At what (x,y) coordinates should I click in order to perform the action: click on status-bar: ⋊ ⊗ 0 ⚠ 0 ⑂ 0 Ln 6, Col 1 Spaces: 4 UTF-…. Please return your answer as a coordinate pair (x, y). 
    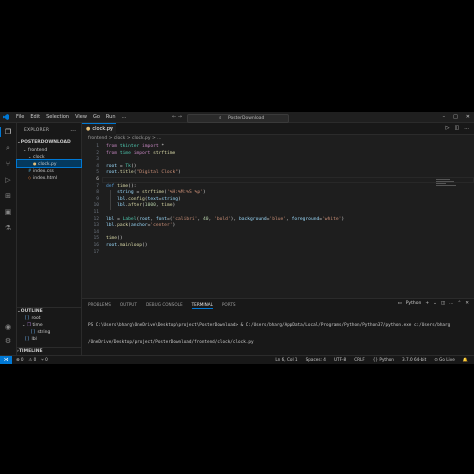
    Looking at the image, I should click on (237, 359).